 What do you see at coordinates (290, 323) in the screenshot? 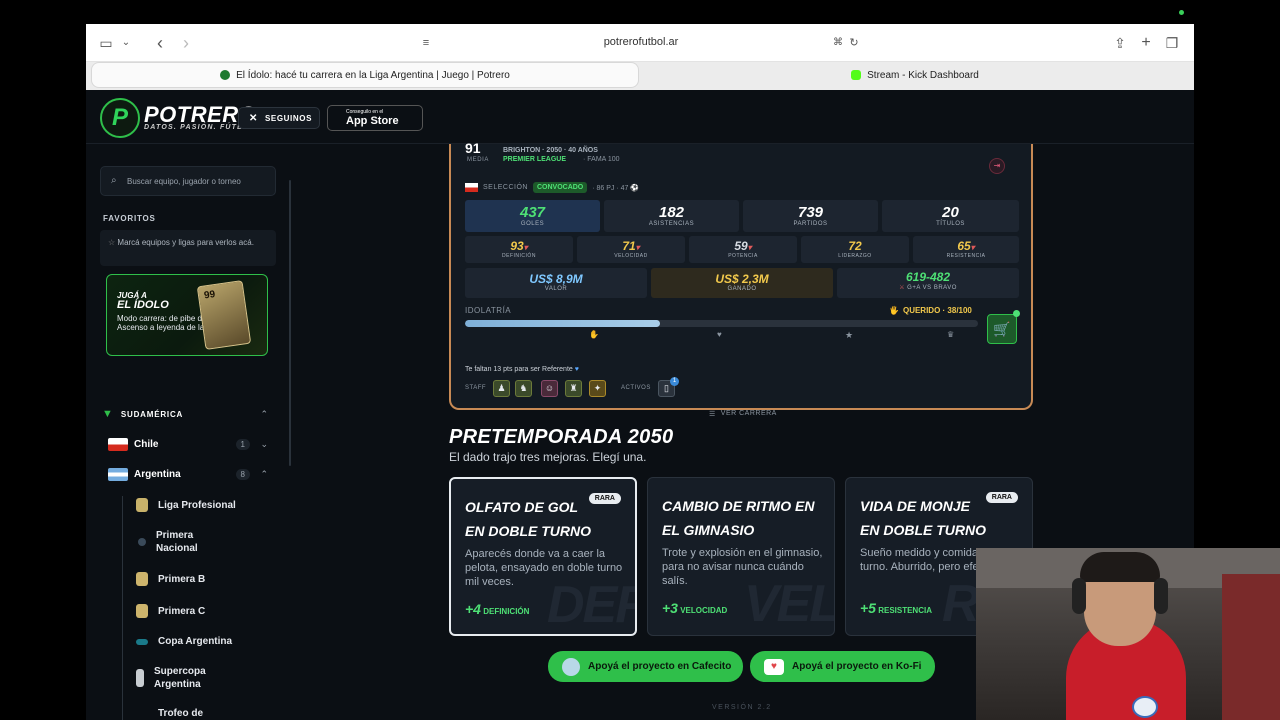
I see `sidebar-scrollbar` at bounding box center [290, 323].